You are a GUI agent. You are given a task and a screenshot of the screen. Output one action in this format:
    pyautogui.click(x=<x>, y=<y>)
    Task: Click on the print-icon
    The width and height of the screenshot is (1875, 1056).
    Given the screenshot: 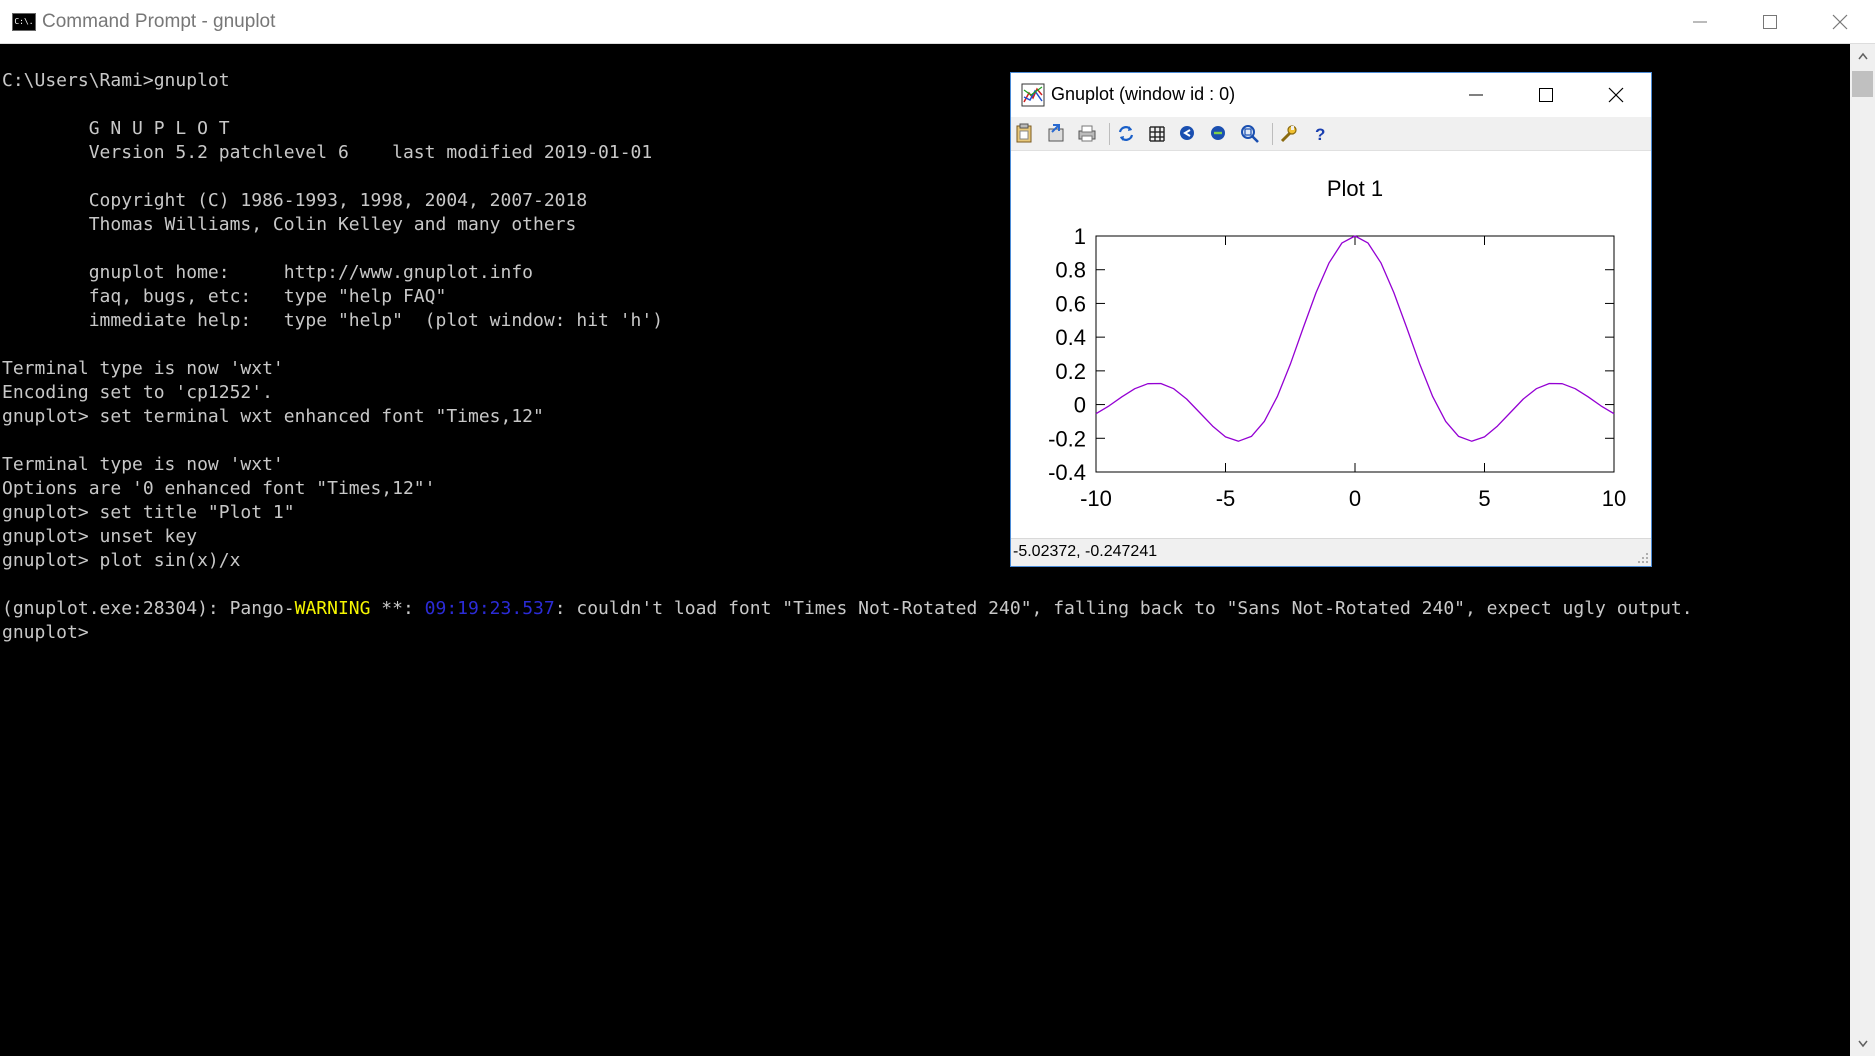 What is the action you would take?
    pyautogui.click(x=1087, y=133)
    